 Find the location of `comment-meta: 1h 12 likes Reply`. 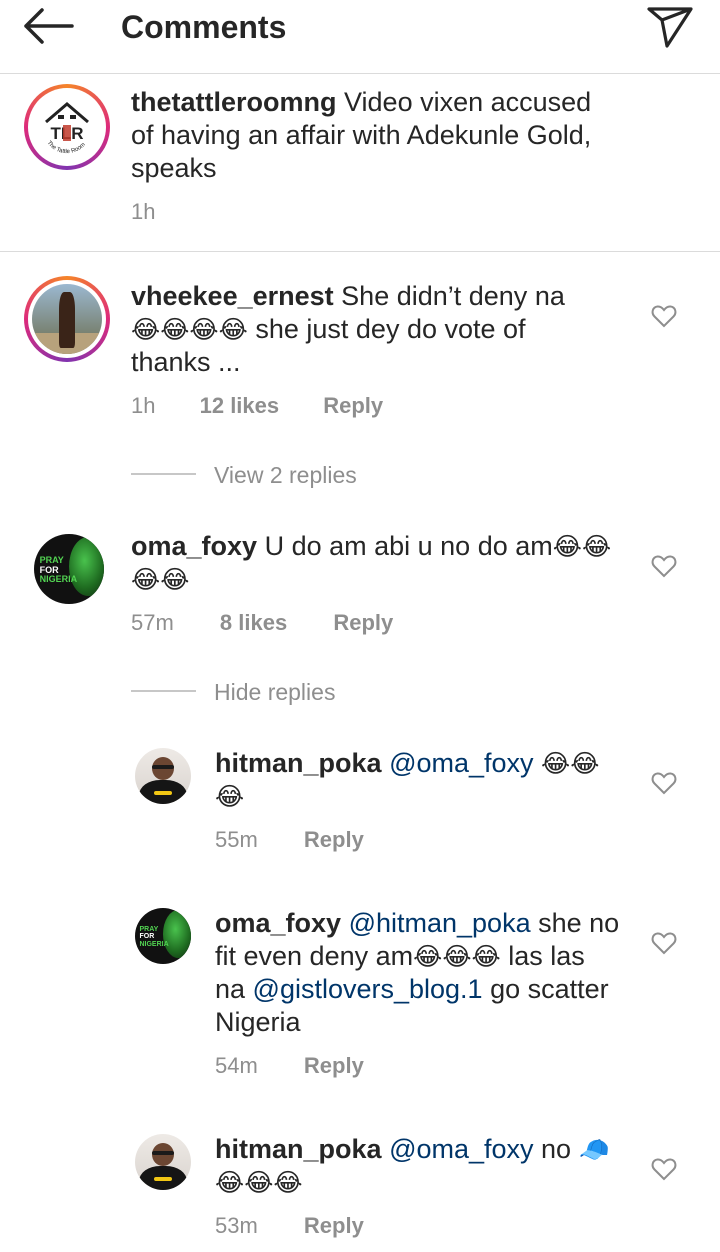

comment-meta: 1h 12 likes Reply is located at coordinates (257, 406).